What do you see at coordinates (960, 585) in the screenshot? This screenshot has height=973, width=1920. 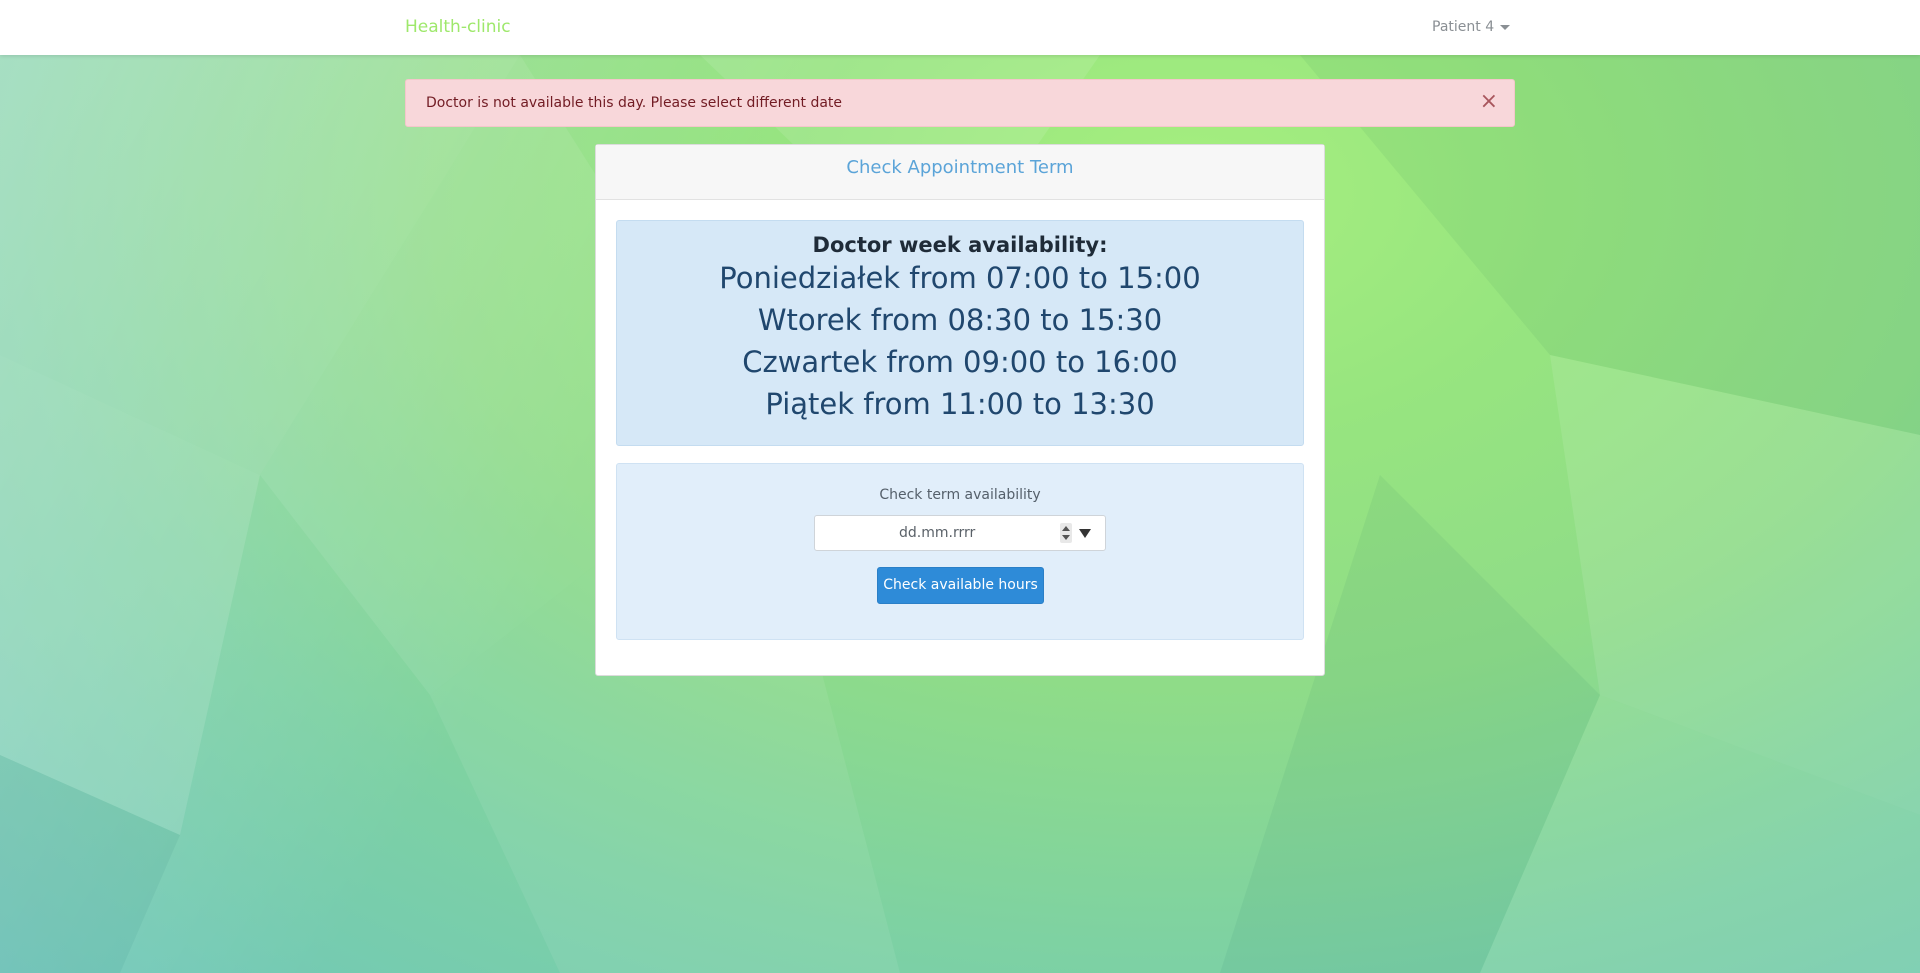 I see `check-available-hours-button: Check available hours` at bounding box center [960, 585].